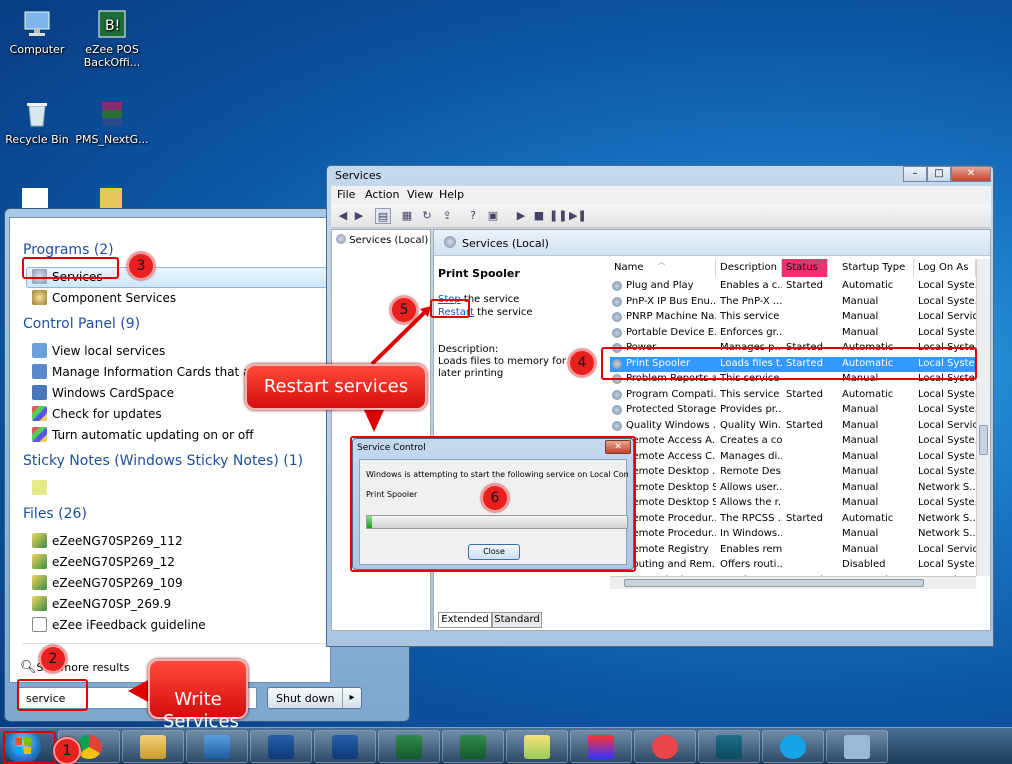 This screenshot has width=1012, height=764. I want to click on callout-text: Write Services, so click(201, 710).